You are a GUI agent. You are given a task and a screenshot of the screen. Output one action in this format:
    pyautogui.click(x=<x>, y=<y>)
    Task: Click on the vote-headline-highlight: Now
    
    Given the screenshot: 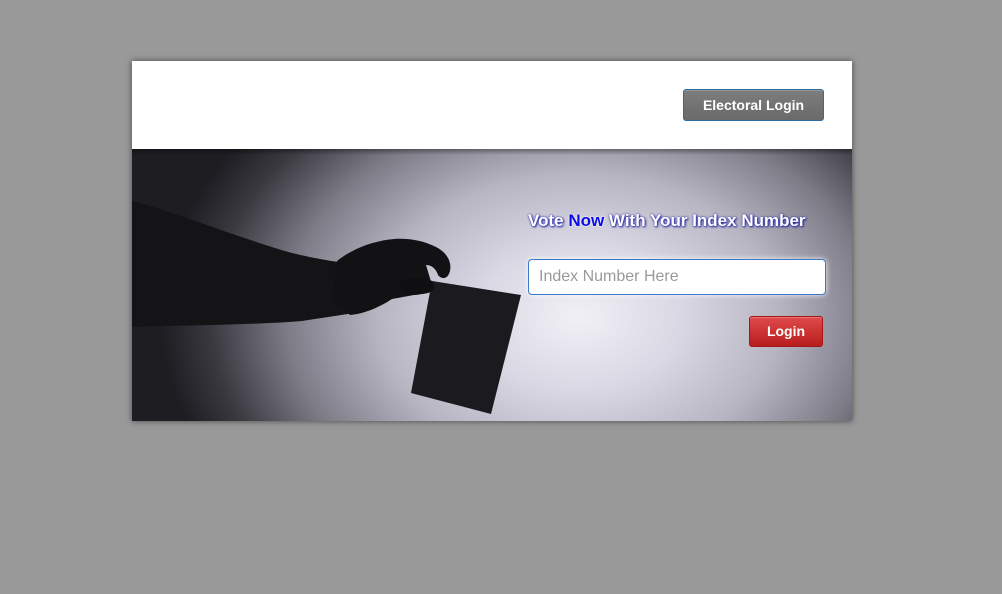 What is the action you would take?
    pyautogui.click(x=586, y=220)
    